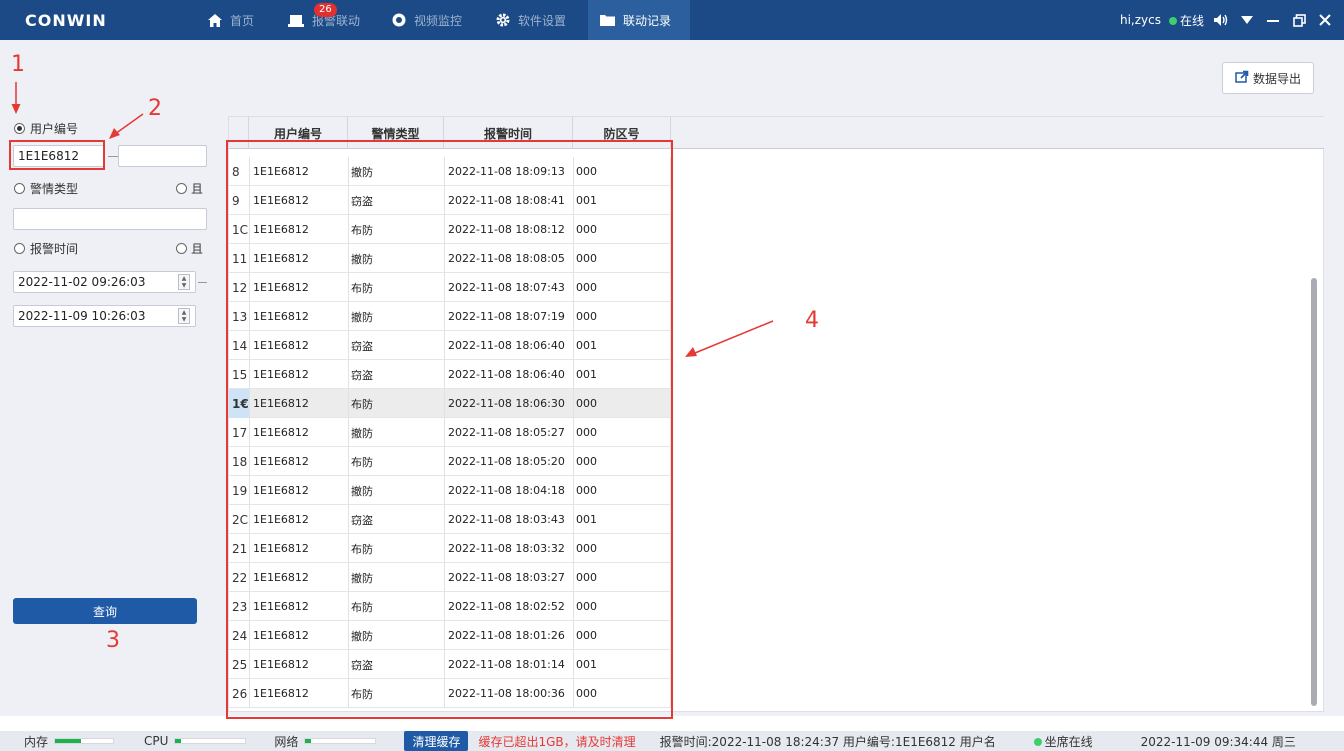  What do you see at coordinates (189, 188) in the screenshot?
I see `alarm-type-and: 且` at bounding box center [189, 188].